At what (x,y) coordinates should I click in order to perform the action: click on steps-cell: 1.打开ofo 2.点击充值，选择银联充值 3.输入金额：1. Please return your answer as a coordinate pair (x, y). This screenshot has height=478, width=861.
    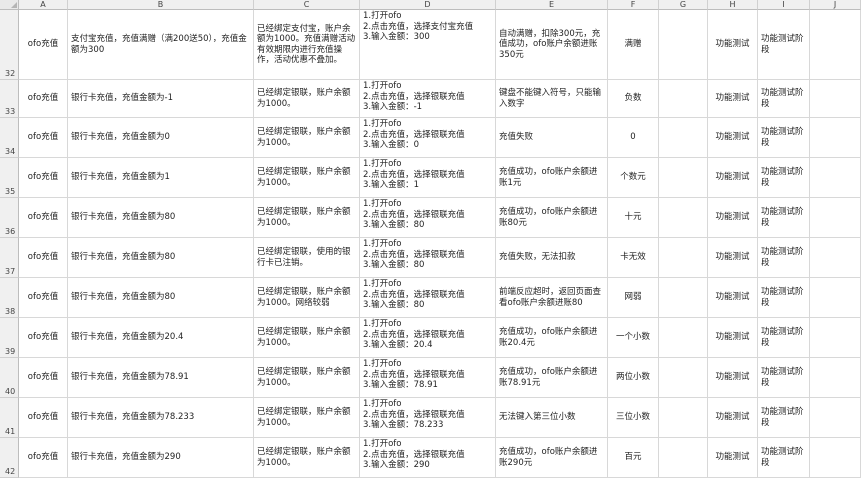
    Looking at the image, I should click on (428, 178).